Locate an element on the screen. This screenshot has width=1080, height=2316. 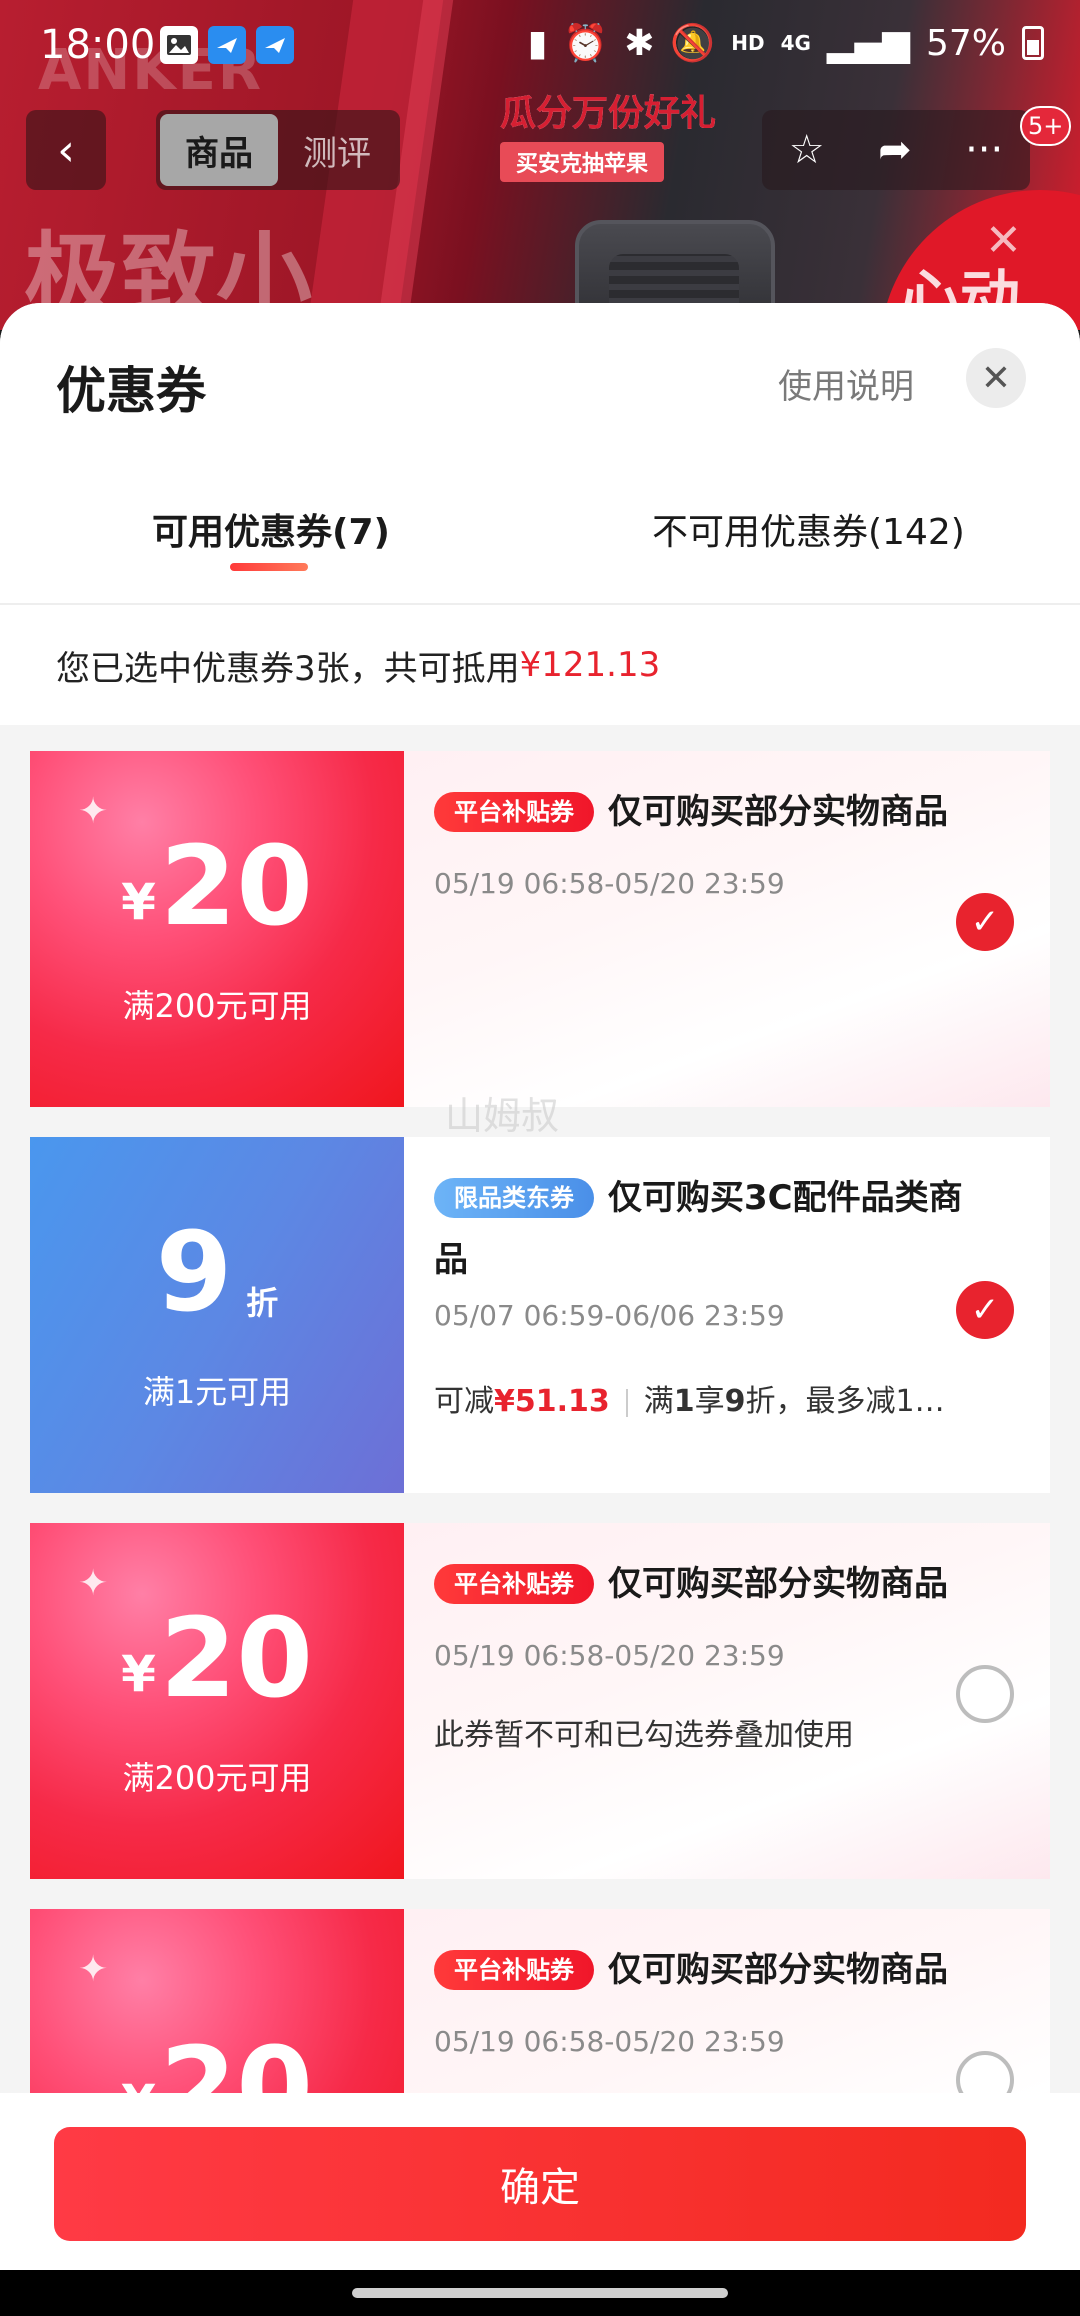
coupon-note: 此券暂不可和已勾选券叠加使用 is located at coordinates (644, 1735).